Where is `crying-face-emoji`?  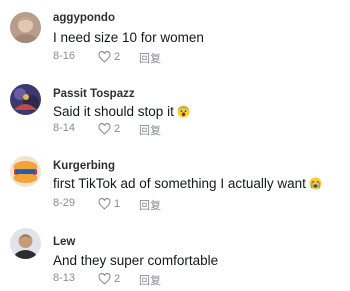
crying-face-emoji is located at coordinates (315, 183).